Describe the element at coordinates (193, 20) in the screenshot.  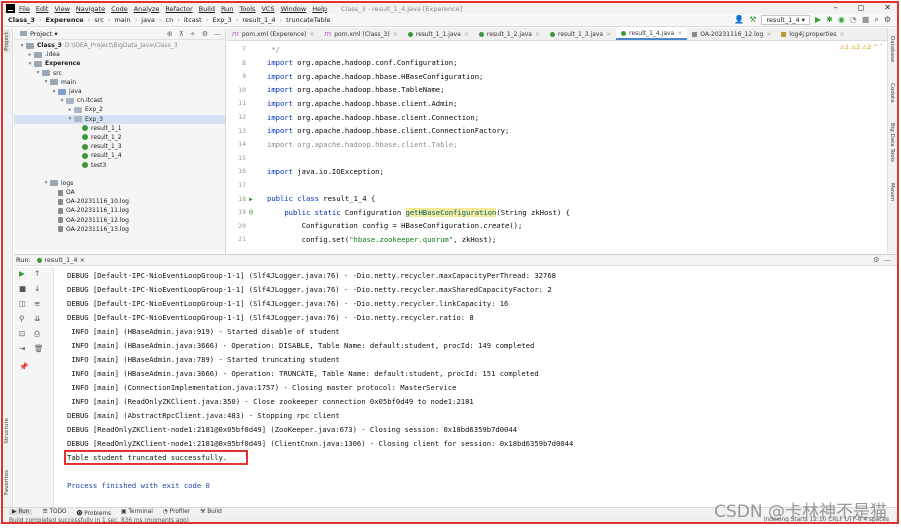
I see `breadcrumb-itcast: itcast` at that location.